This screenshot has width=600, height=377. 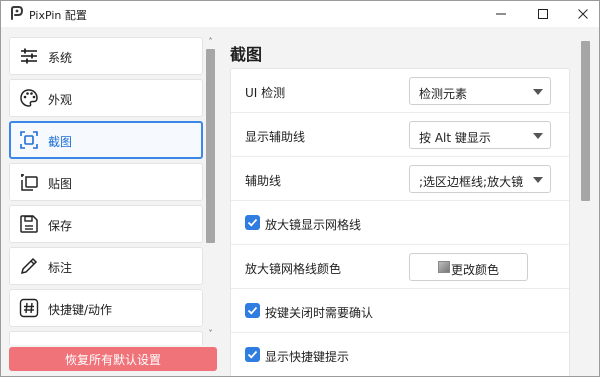 I want to click on window-title: PixPin 配置, so click(x=58, y=15).